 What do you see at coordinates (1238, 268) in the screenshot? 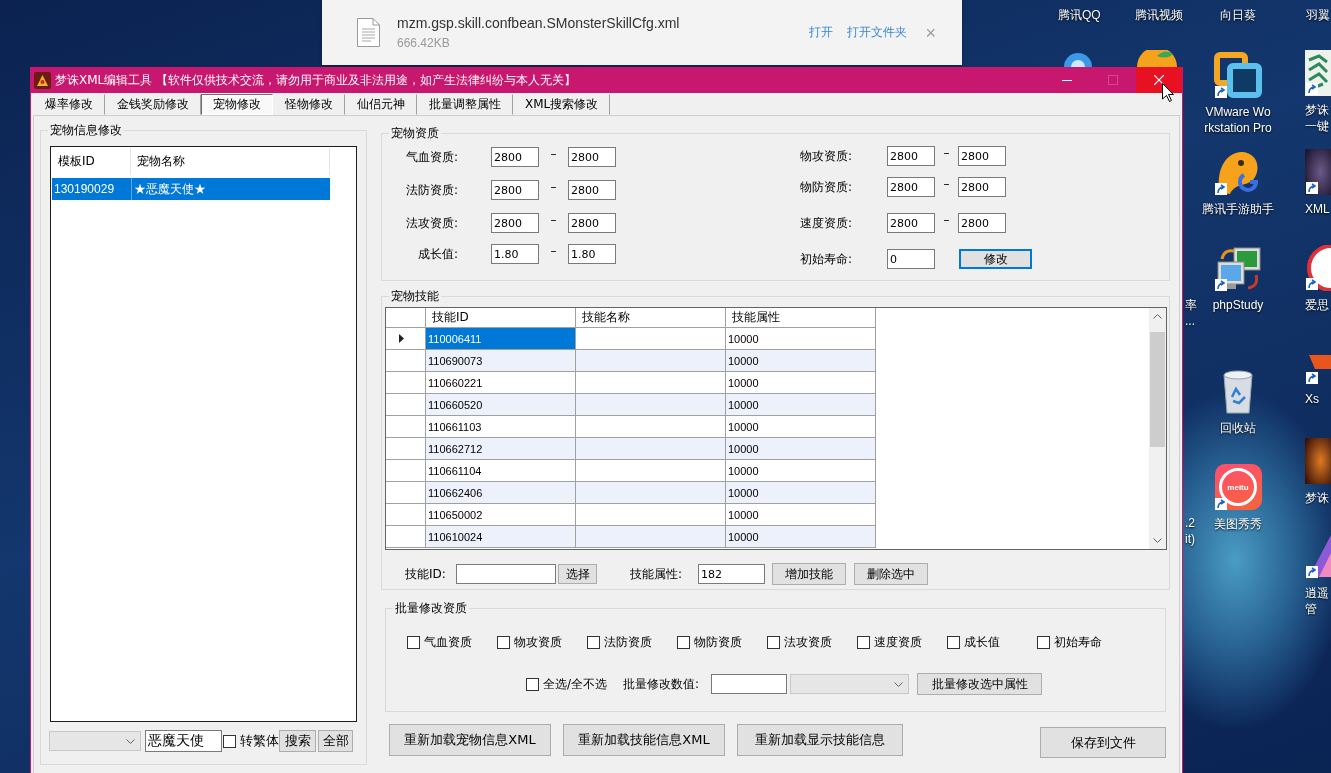
I see `computers-icon` at bounding box center [1238, 268].